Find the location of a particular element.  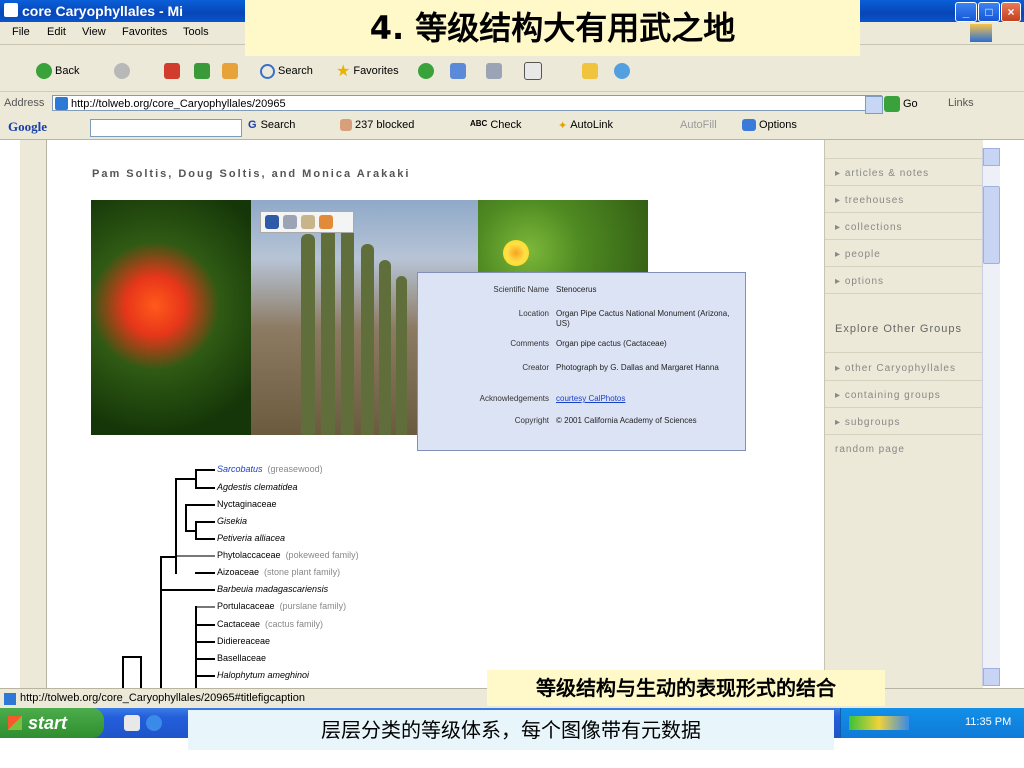

start-button: start is located at coordinates (52, 723).